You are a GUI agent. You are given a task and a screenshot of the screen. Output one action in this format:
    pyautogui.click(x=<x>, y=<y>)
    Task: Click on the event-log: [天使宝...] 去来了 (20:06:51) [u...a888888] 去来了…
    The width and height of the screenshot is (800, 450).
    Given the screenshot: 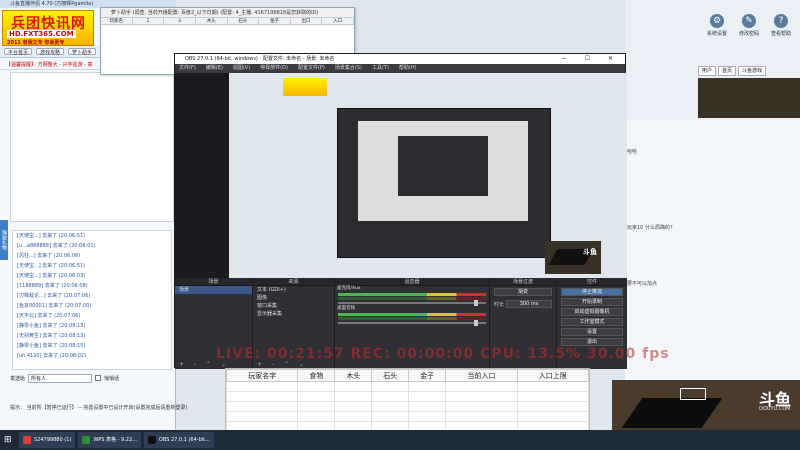 What is the action you would take?
    pyautogui.click(x=92, y=300)
    